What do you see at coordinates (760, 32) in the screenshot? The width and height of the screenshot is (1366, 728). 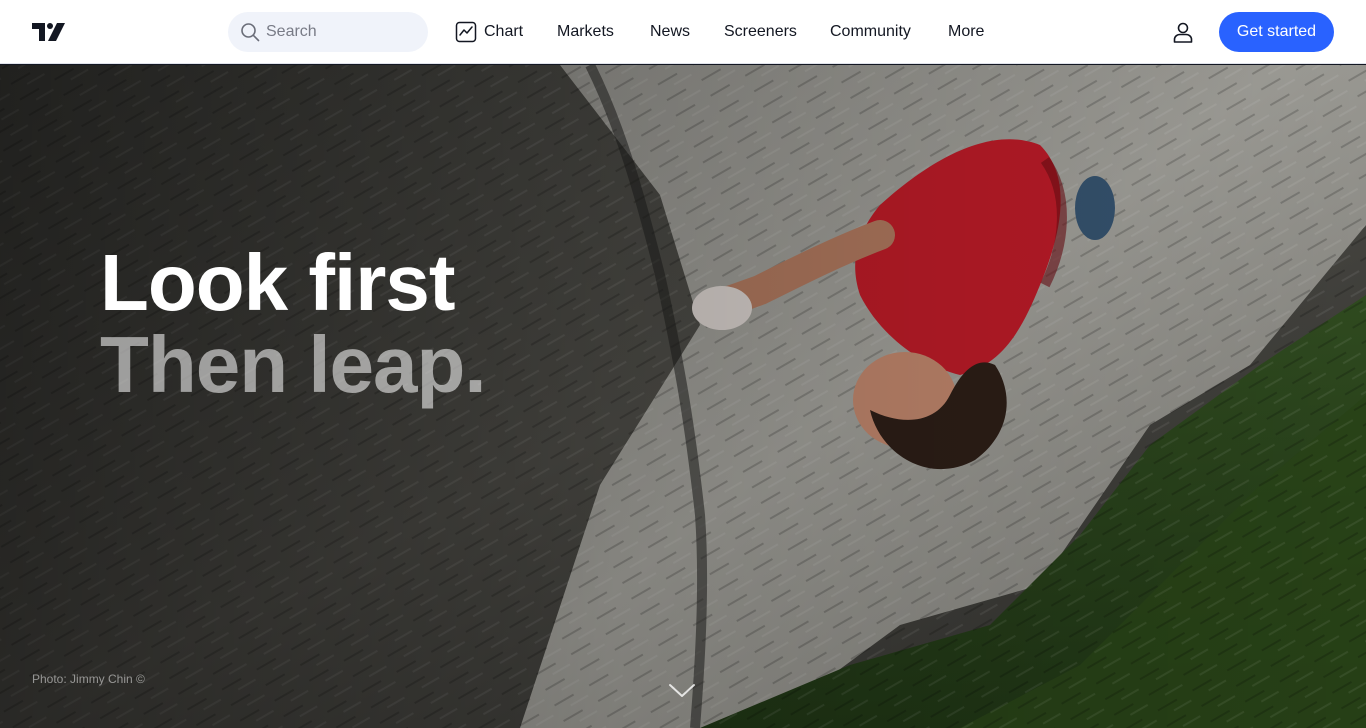 I see `nav-screeners: Screeners` at bounding box center [760, 32].